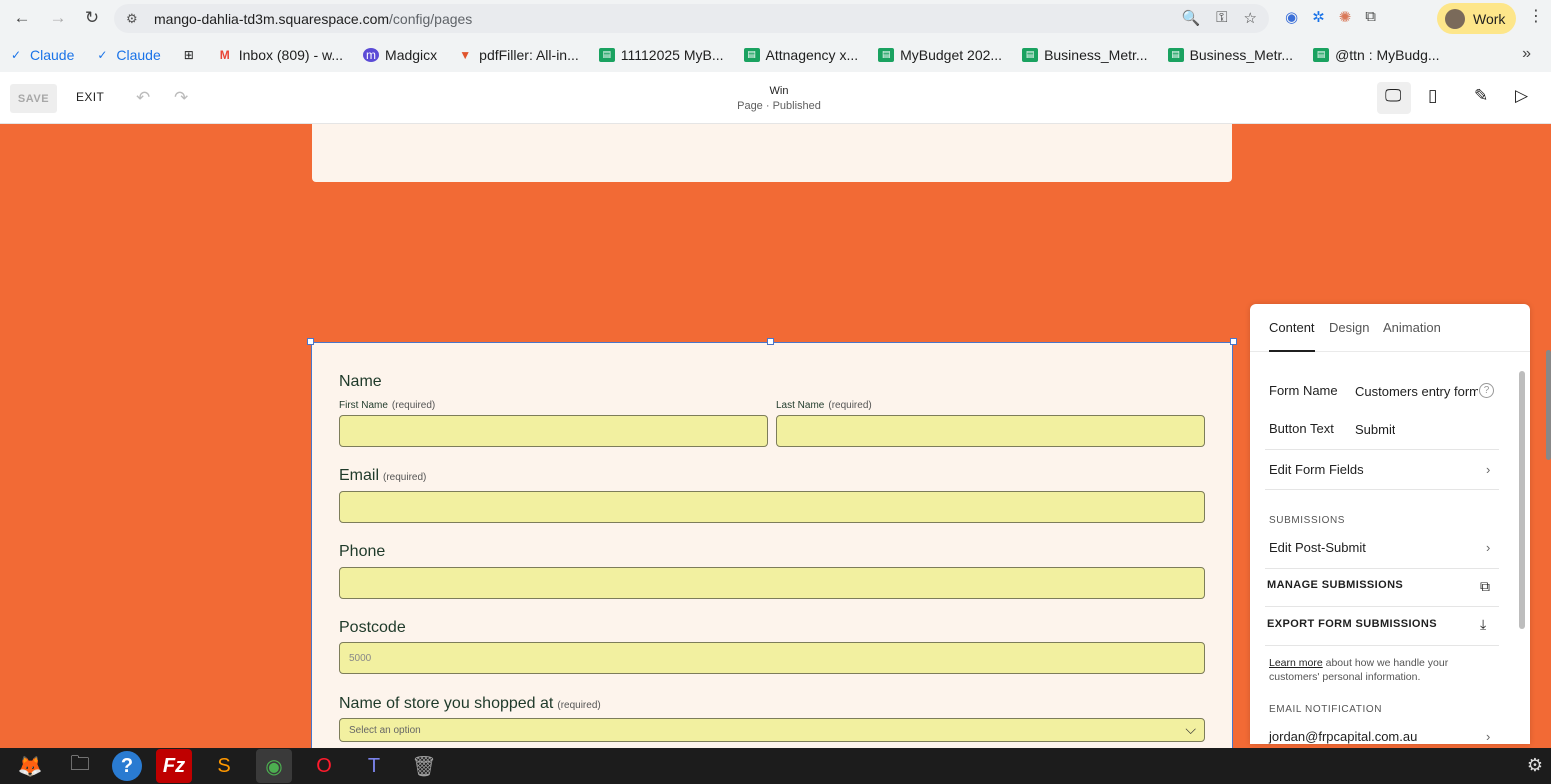 The image size is (1551, 784). Describe the element at coordinates (16, 54) in the screenshot. I see `claude-check-icon: ✓` at that location.